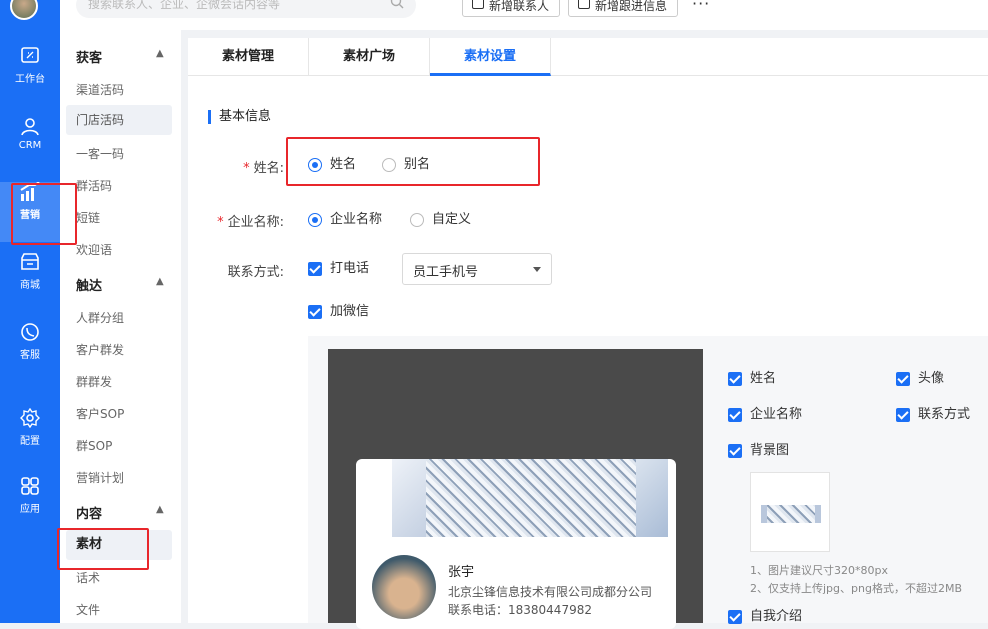  What do you see at coordinates (404, 587) in the screenshot?
I see `card-avatar` at bounding box center [404, 587].